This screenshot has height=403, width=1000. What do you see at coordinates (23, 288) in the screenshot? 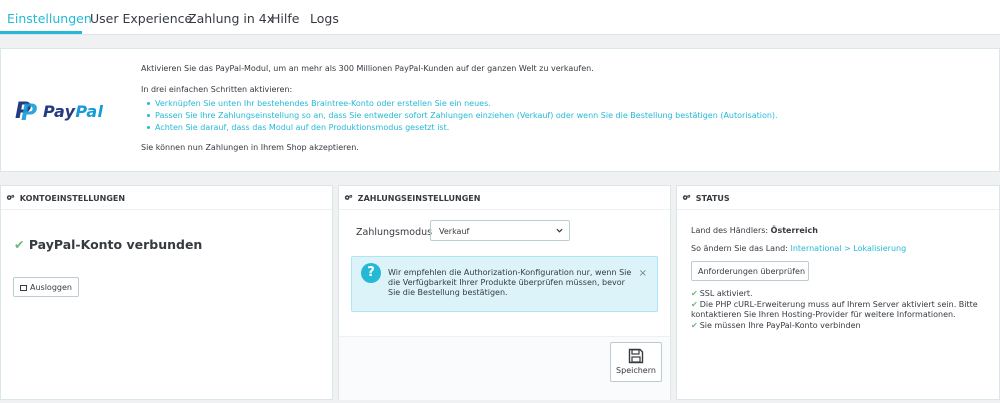
I see `logout-icon` at bounding box center [23, 288].